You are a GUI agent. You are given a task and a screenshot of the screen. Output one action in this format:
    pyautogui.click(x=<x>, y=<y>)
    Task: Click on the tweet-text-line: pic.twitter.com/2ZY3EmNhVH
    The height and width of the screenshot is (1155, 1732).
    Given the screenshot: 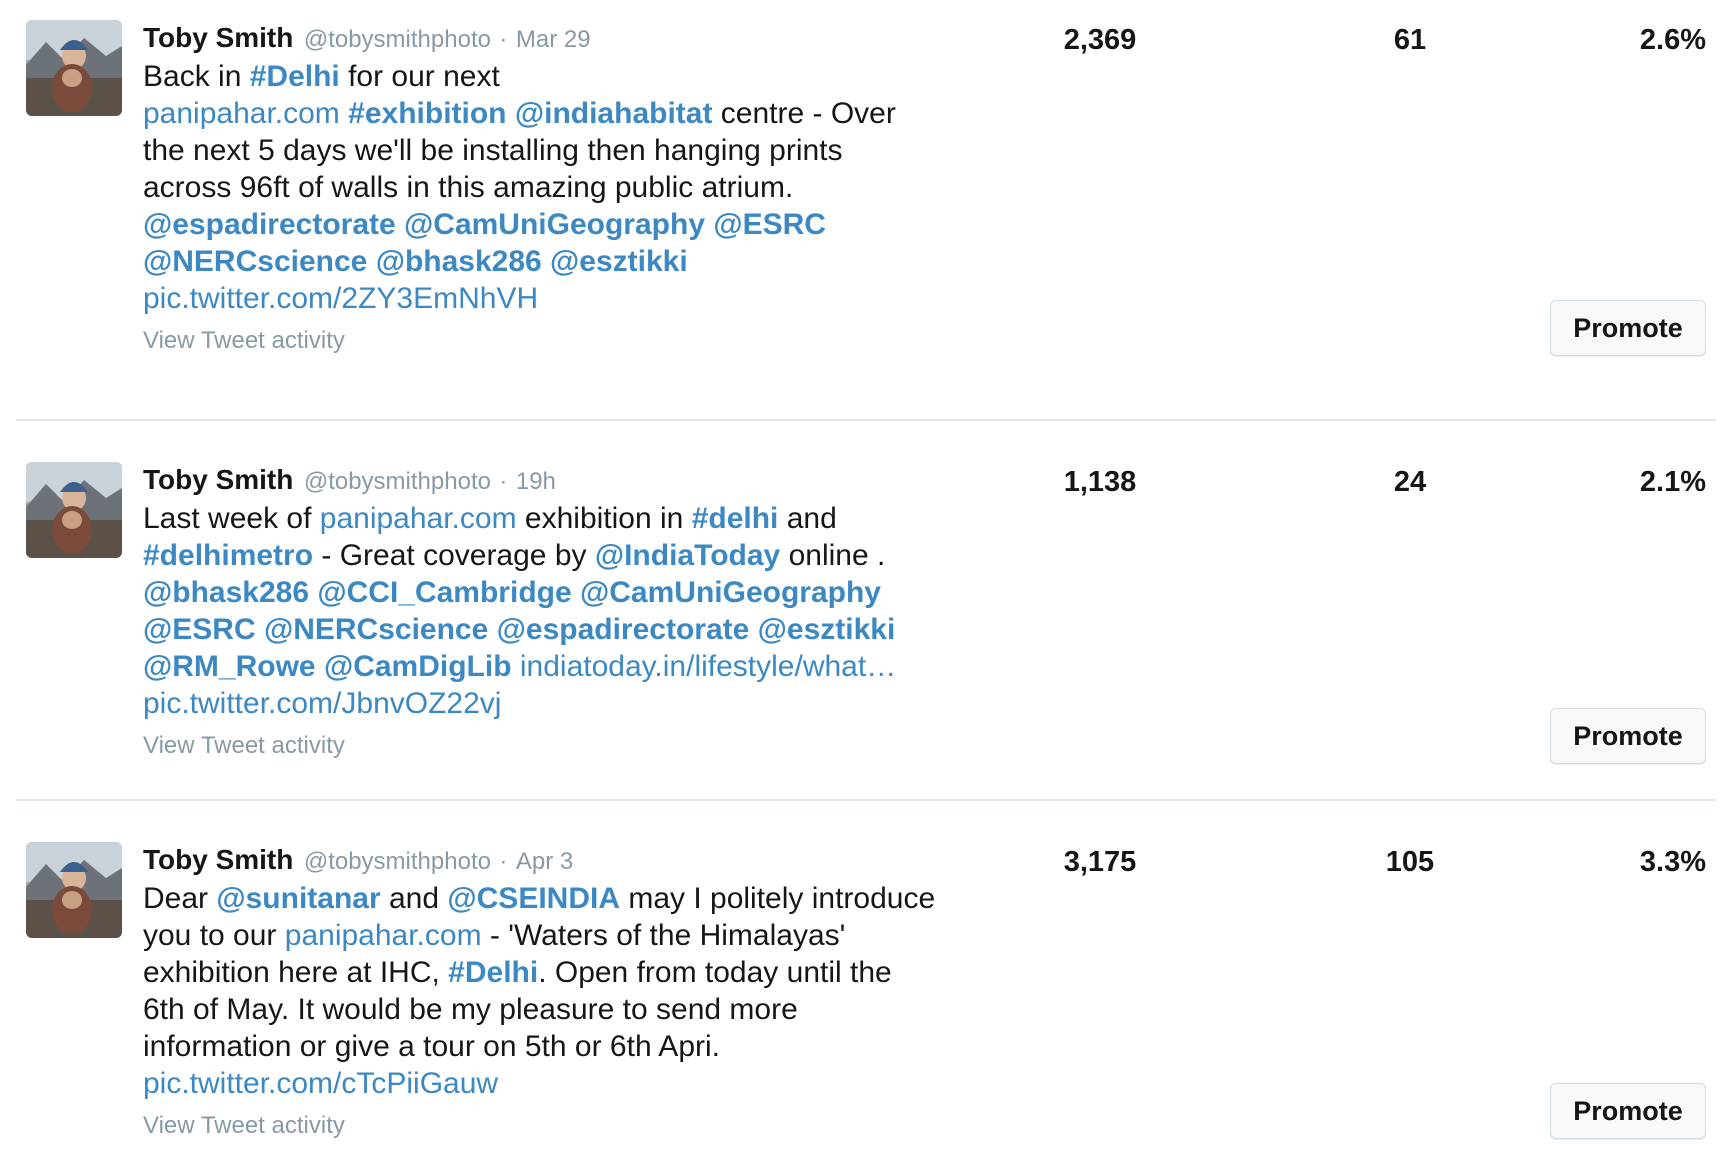 What is the action you would take?
    pyautogui.click(x=543, y=298)
    